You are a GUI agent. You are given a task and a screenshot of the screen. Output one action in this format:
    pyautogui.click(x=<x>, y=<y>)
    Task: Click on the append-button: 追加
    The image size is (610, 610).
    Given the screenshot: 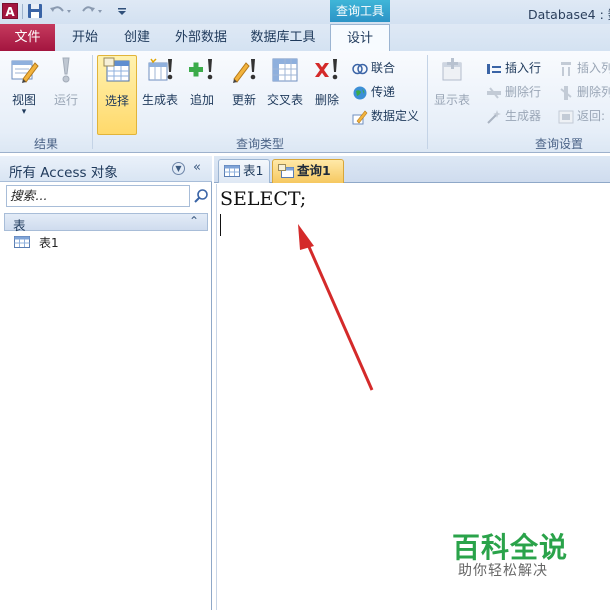 What is the action you would take?
    pyautogui.click(x=202, y=93)
    